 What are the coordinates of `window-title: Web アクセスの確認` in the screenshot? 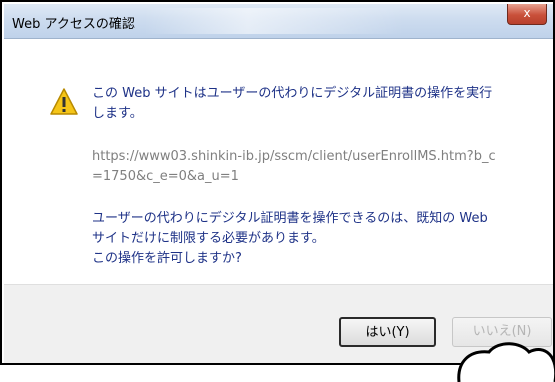 It's located at (73, 24).